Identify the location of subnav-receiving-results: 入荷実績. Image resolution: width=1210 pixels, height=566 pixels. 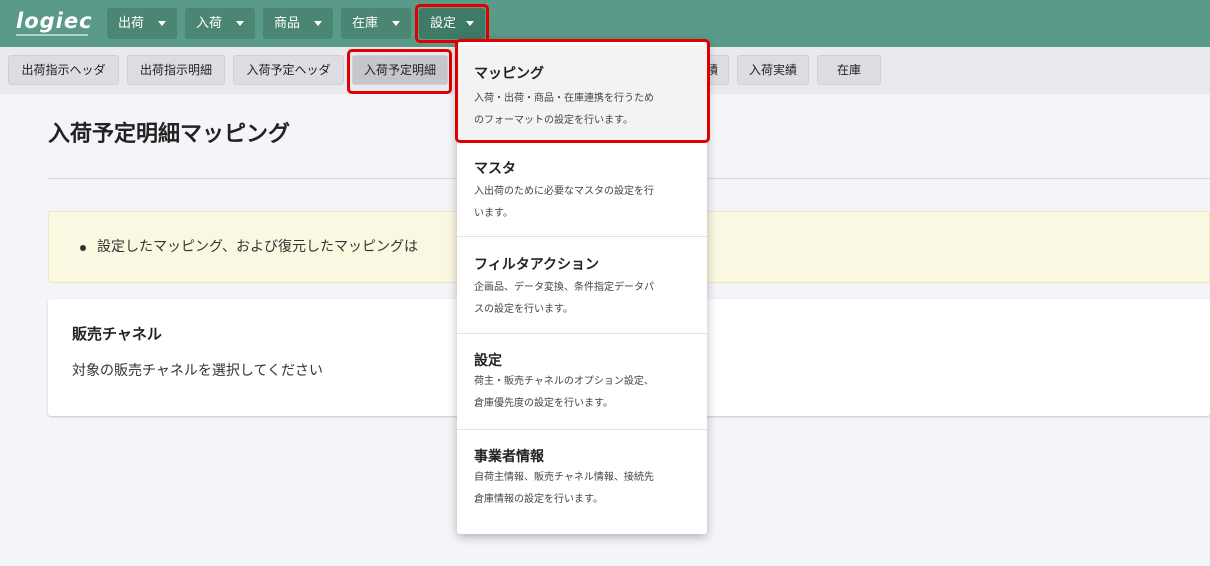
(773, 70).